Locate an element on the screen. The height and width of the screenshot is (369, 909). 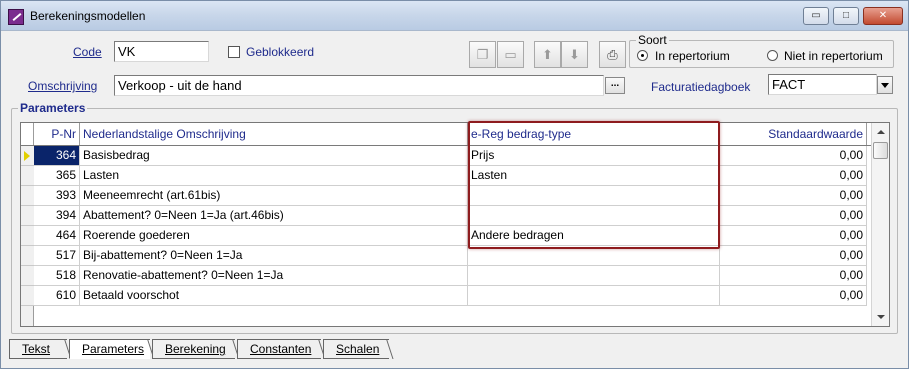
copy-button: ❐ is located at coordinates (482, 54).